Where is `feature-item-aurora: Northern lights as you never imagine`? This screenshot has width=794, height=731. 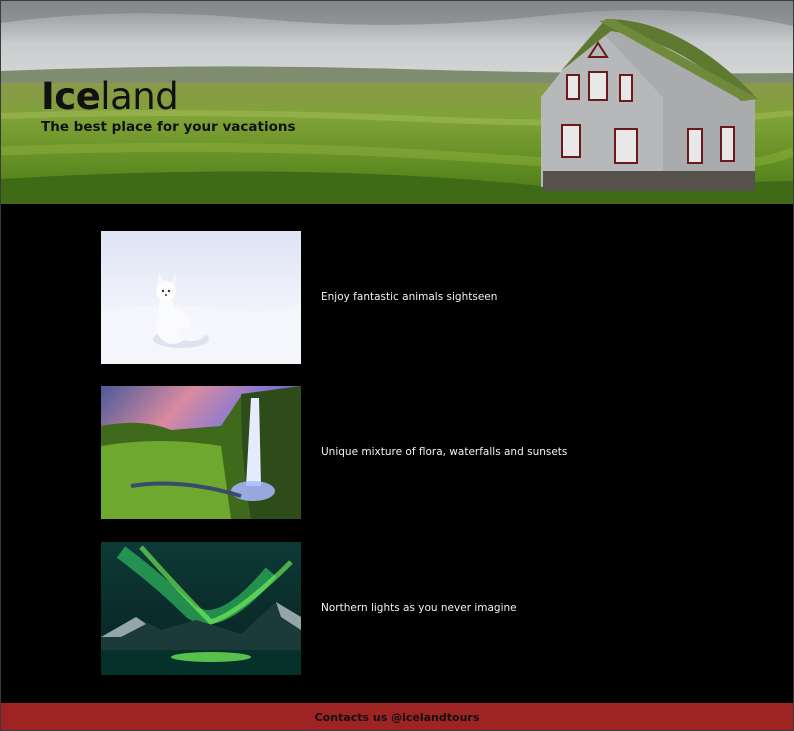
feature-item-aurora: Northern lights as you never imagine is located at coordinates (401, 608).